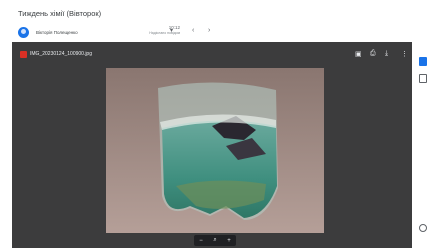  I want to click on chevron-left-icon: ‹, so click(193, 30).